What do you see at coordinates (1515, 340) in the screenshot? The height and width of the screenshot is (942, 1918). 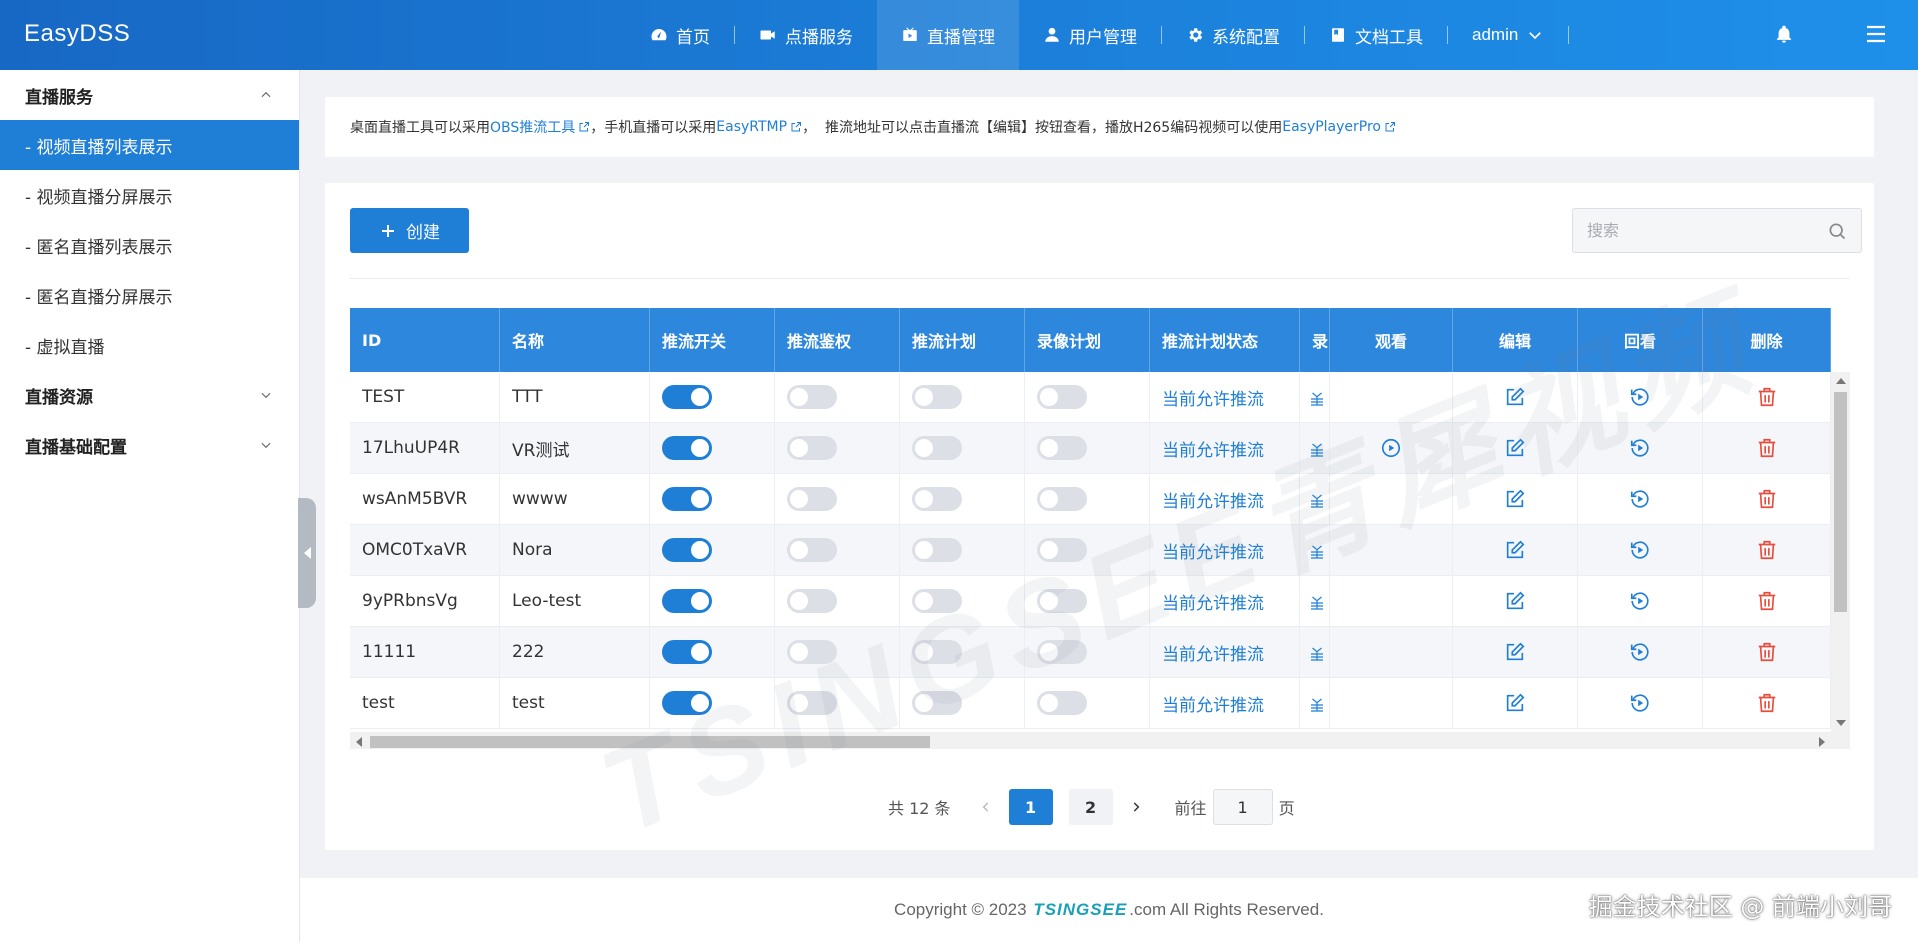 I see `column-header-edit: 编辑` at bounding box center [1515, 340].